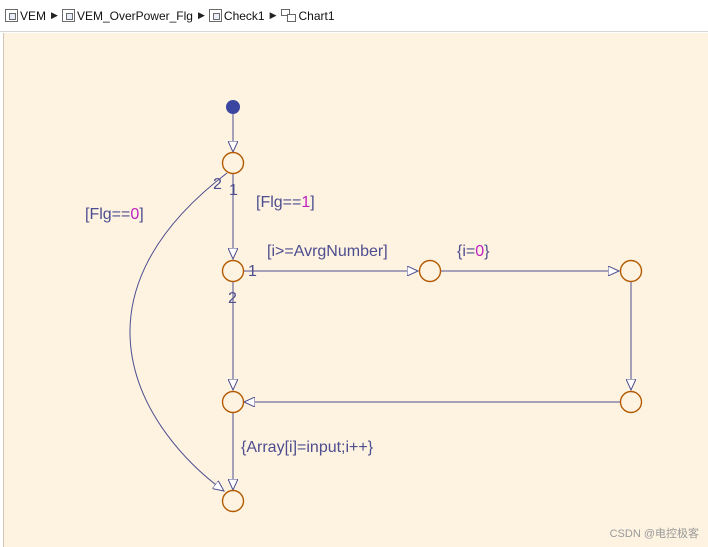  I want to click on breadcrumb-item-check1: Check1, so click(236, 15).